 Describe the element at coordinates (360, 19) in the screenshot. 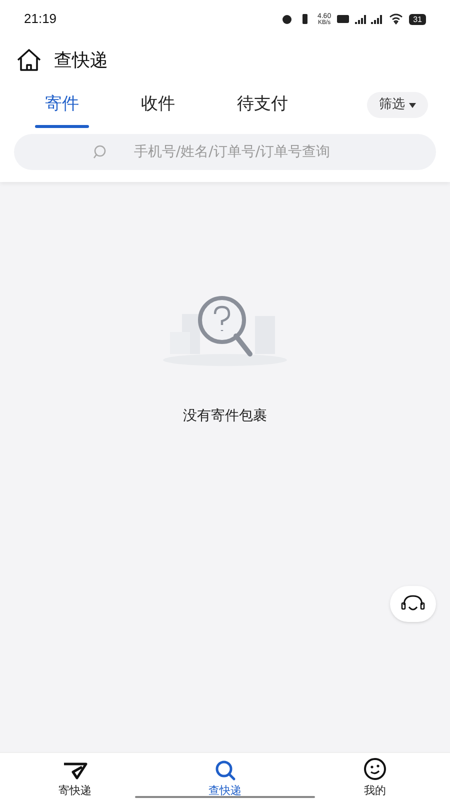

I see `signal-icon` at that location.